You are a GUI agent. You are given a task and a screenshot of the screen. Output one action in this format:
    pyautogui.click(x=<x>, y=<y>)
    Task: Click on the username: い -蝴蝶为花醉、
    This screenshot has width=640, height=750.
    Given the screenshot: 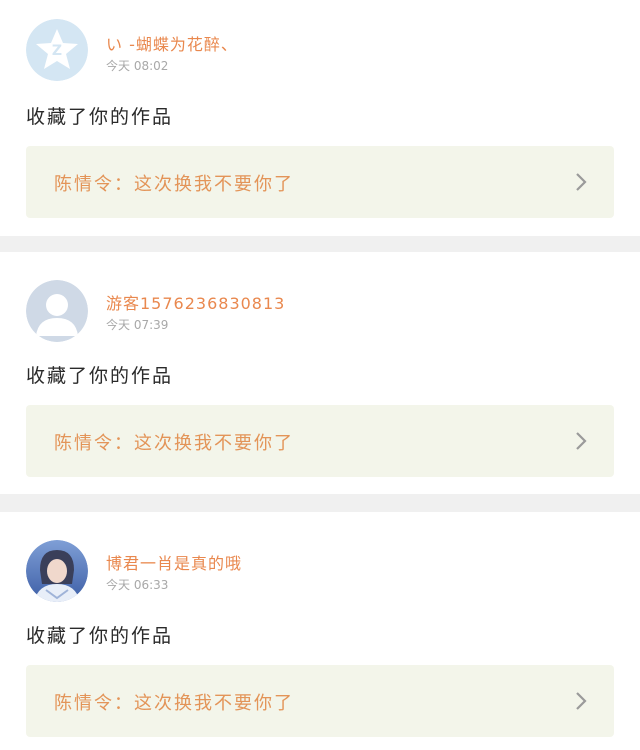 What is the action you would take?
    pyautogui.click(x=172, y=43)
    